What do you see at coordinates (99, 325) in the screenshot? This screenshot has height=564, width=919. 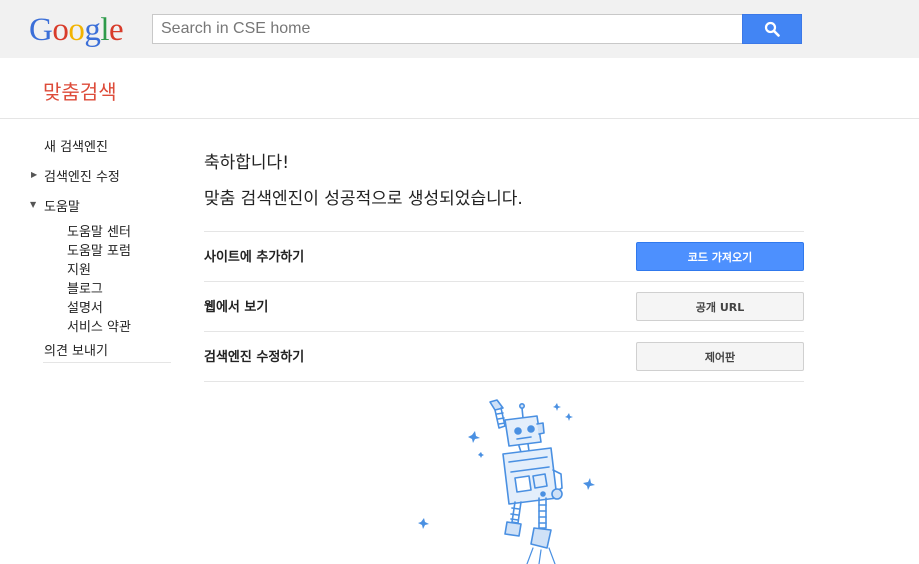 I see `sidebar-terms: 서비스 약관` at bounding box center [99, 325].